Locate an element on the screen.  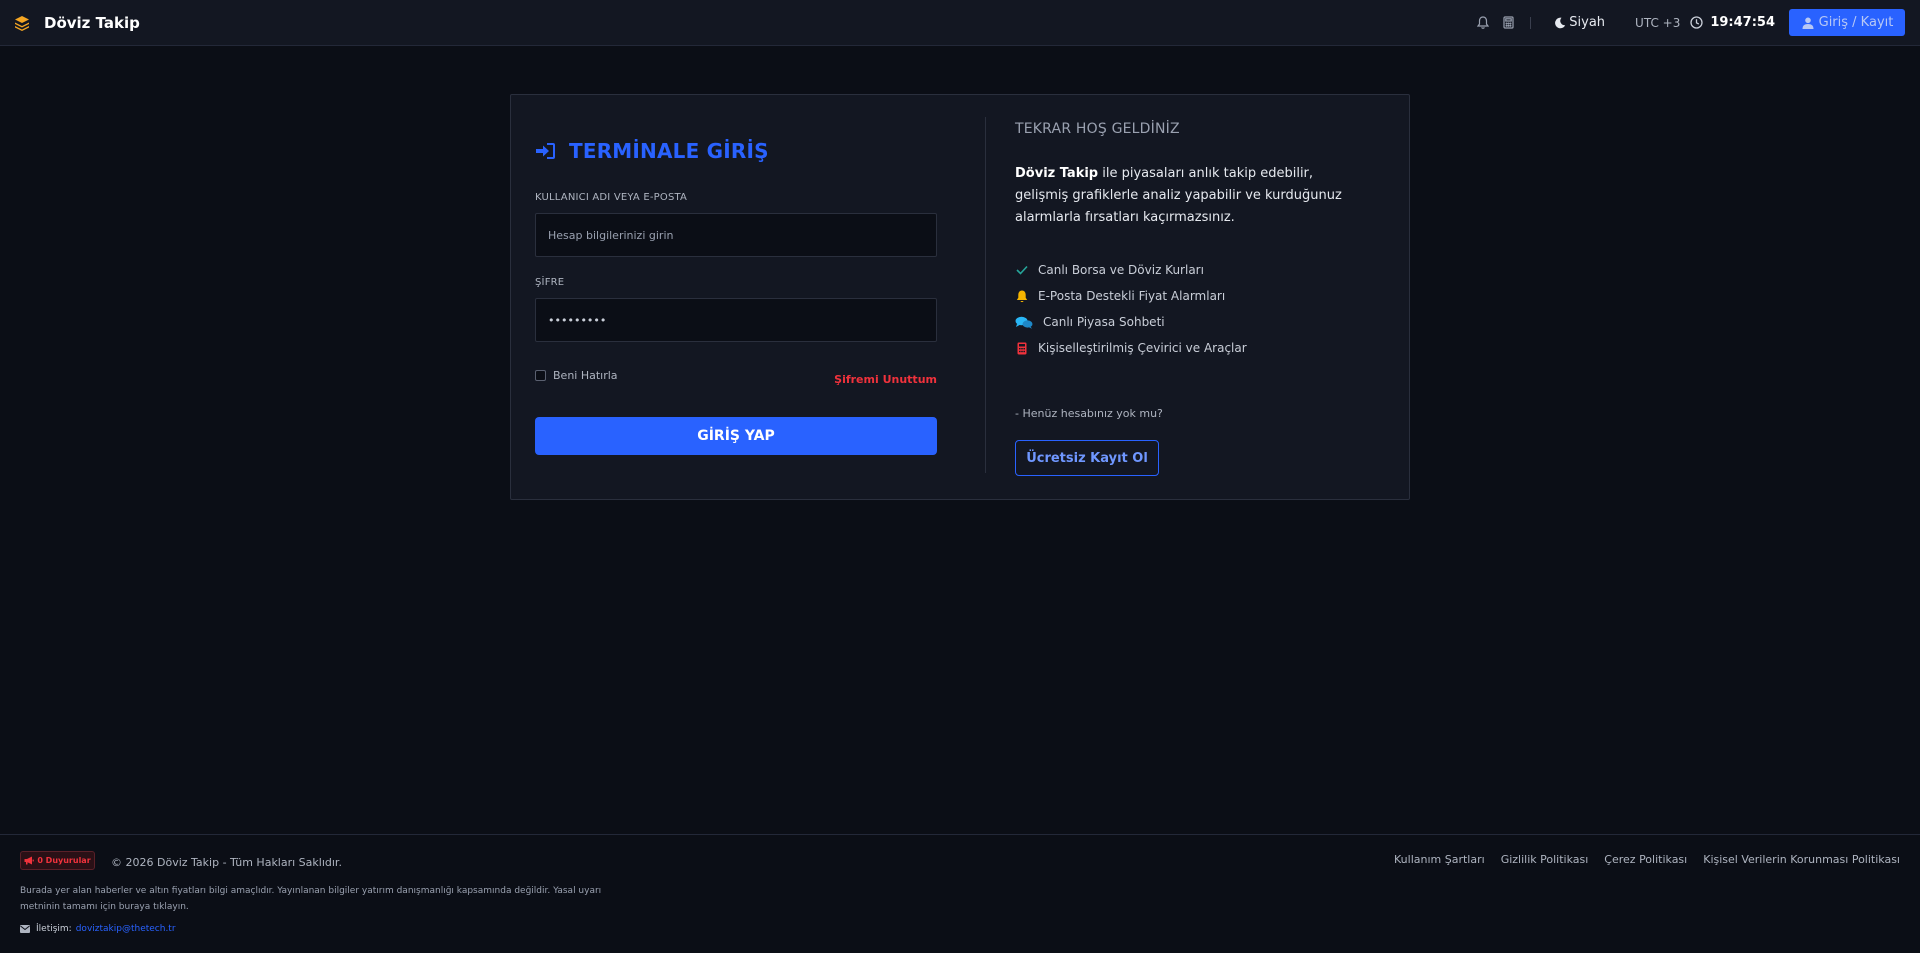
feature-label: Canlı Piyasa Sohbeti is located at coordinates (1104, 322).